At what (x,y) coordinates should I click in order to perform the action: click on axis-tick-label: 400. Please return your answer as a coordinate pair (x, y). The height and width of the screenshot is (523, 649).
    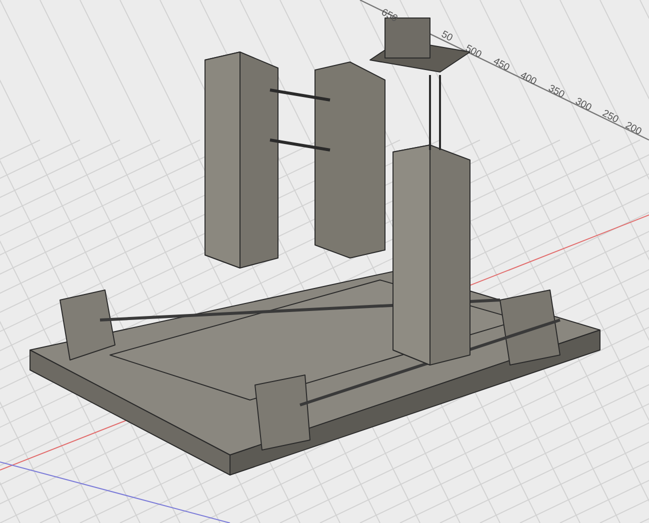
    Looking at the image, I should click on (528, 79).